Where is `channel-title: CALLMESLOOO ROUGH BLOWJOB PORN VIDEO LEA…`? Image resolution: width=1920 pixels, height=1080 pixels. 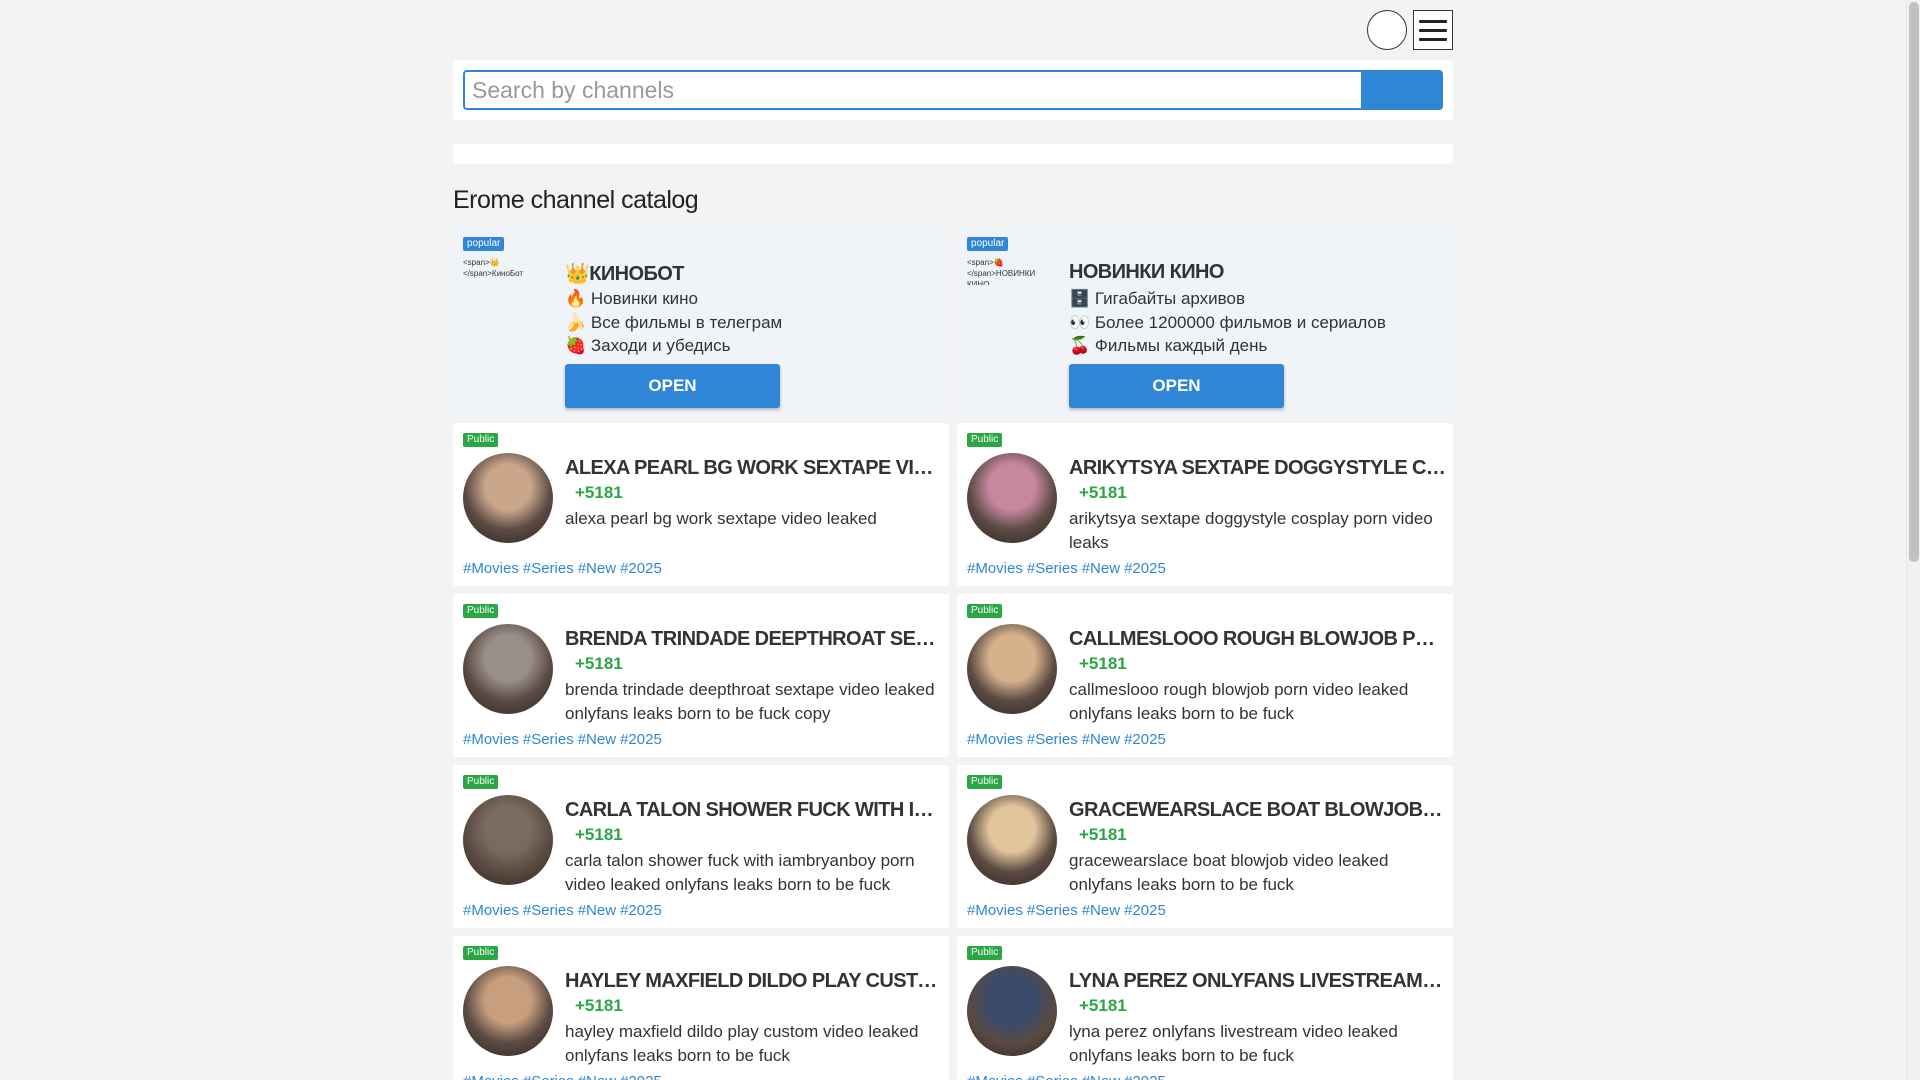
channel-title: CALLMESLOOO ROUGH BLOWJOB PORN VIDEO LEA… is located at coordinates (1258, 639).